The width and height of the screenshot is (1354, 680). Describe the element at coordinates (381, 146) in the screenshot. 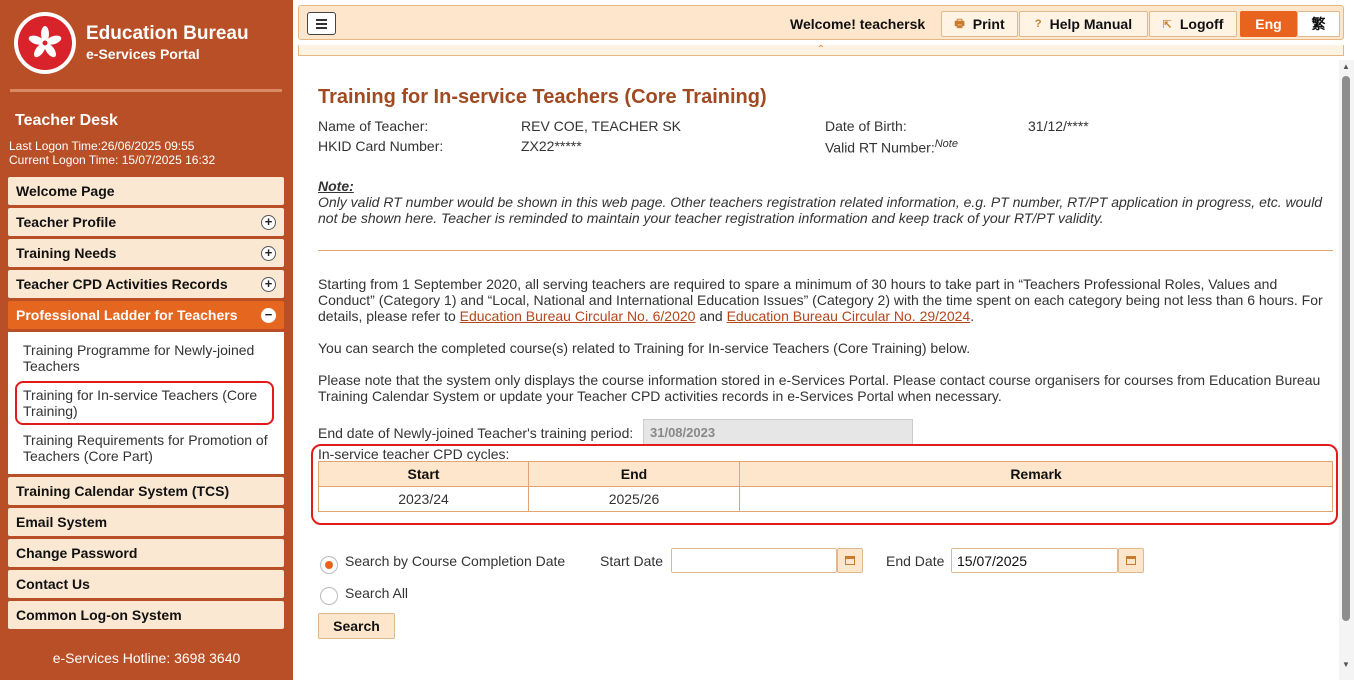

I see `hkid-label: HKID Card Number:` at that location.